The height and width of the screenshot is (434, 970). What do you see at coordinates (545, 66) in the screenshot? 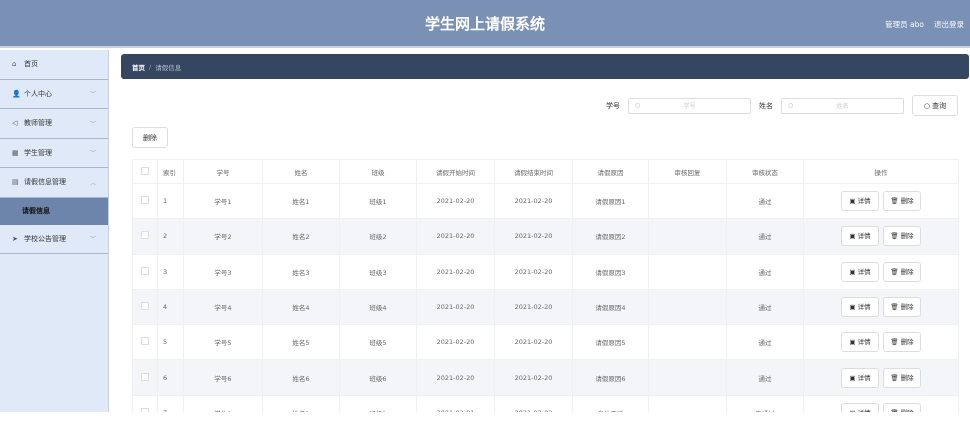
I see `breadcrumb: 首页 / 请假信息` at bounding box center [545, 66].